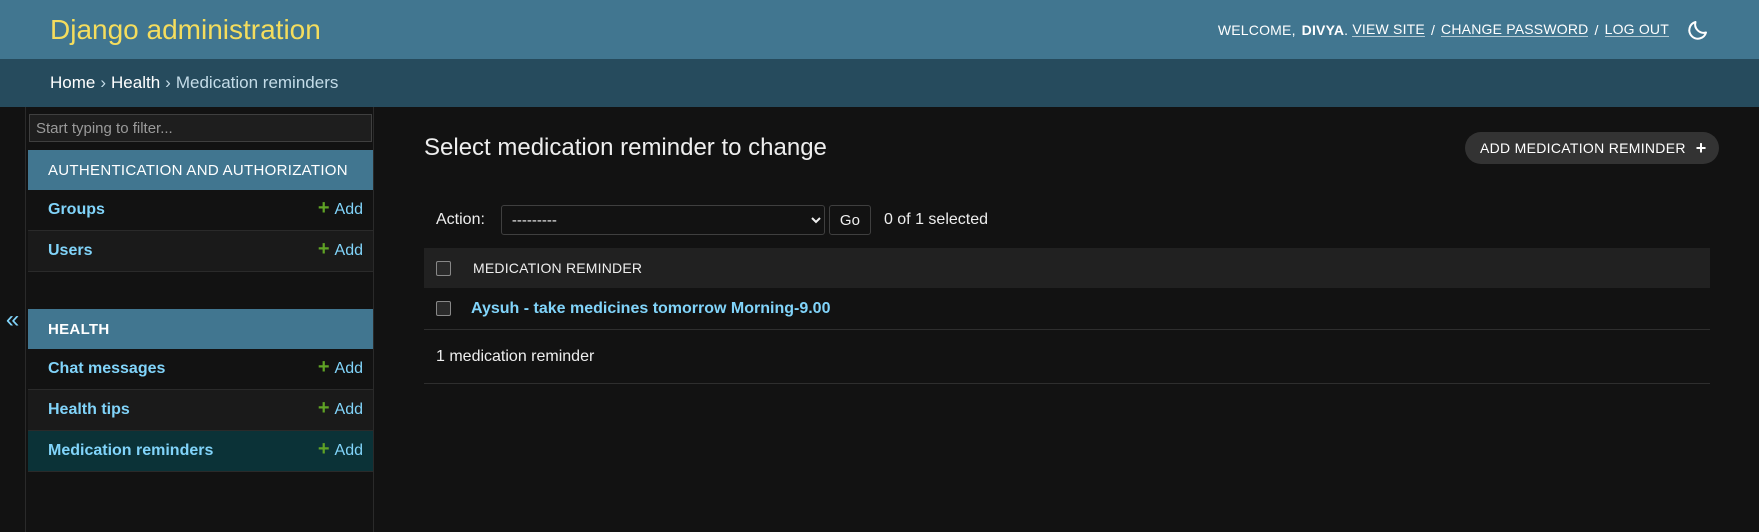  Describe the element at coordinates (200, 170) in the screenshot. I see `module-caption-auth: AUTHENTICATION AND AUTHORIZATION` at that location.